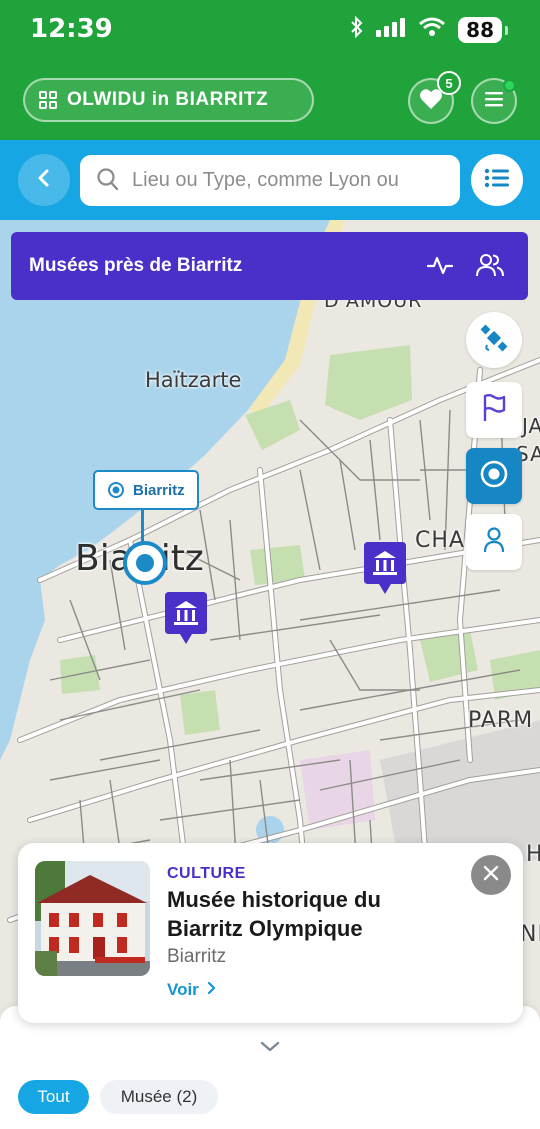 The image size is (540, 1129). I want to click on filter-chip-museum: Musée (2), so click(159, 1097).